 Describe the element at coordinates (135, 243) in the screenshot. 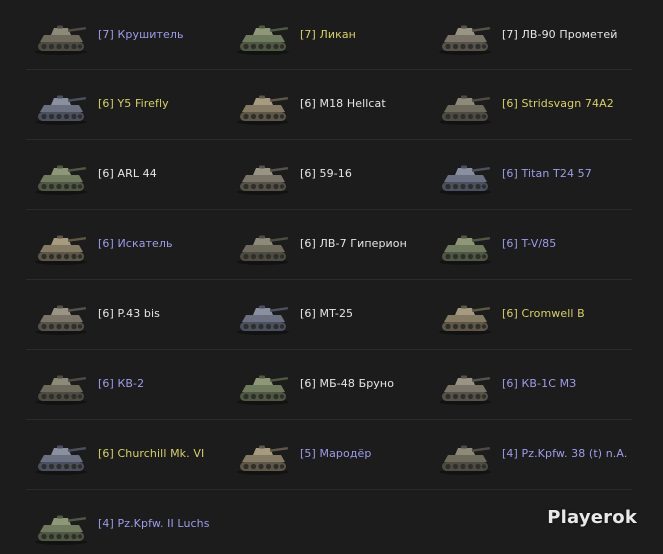

I see `tank-name: [6] Искатель` at that location.